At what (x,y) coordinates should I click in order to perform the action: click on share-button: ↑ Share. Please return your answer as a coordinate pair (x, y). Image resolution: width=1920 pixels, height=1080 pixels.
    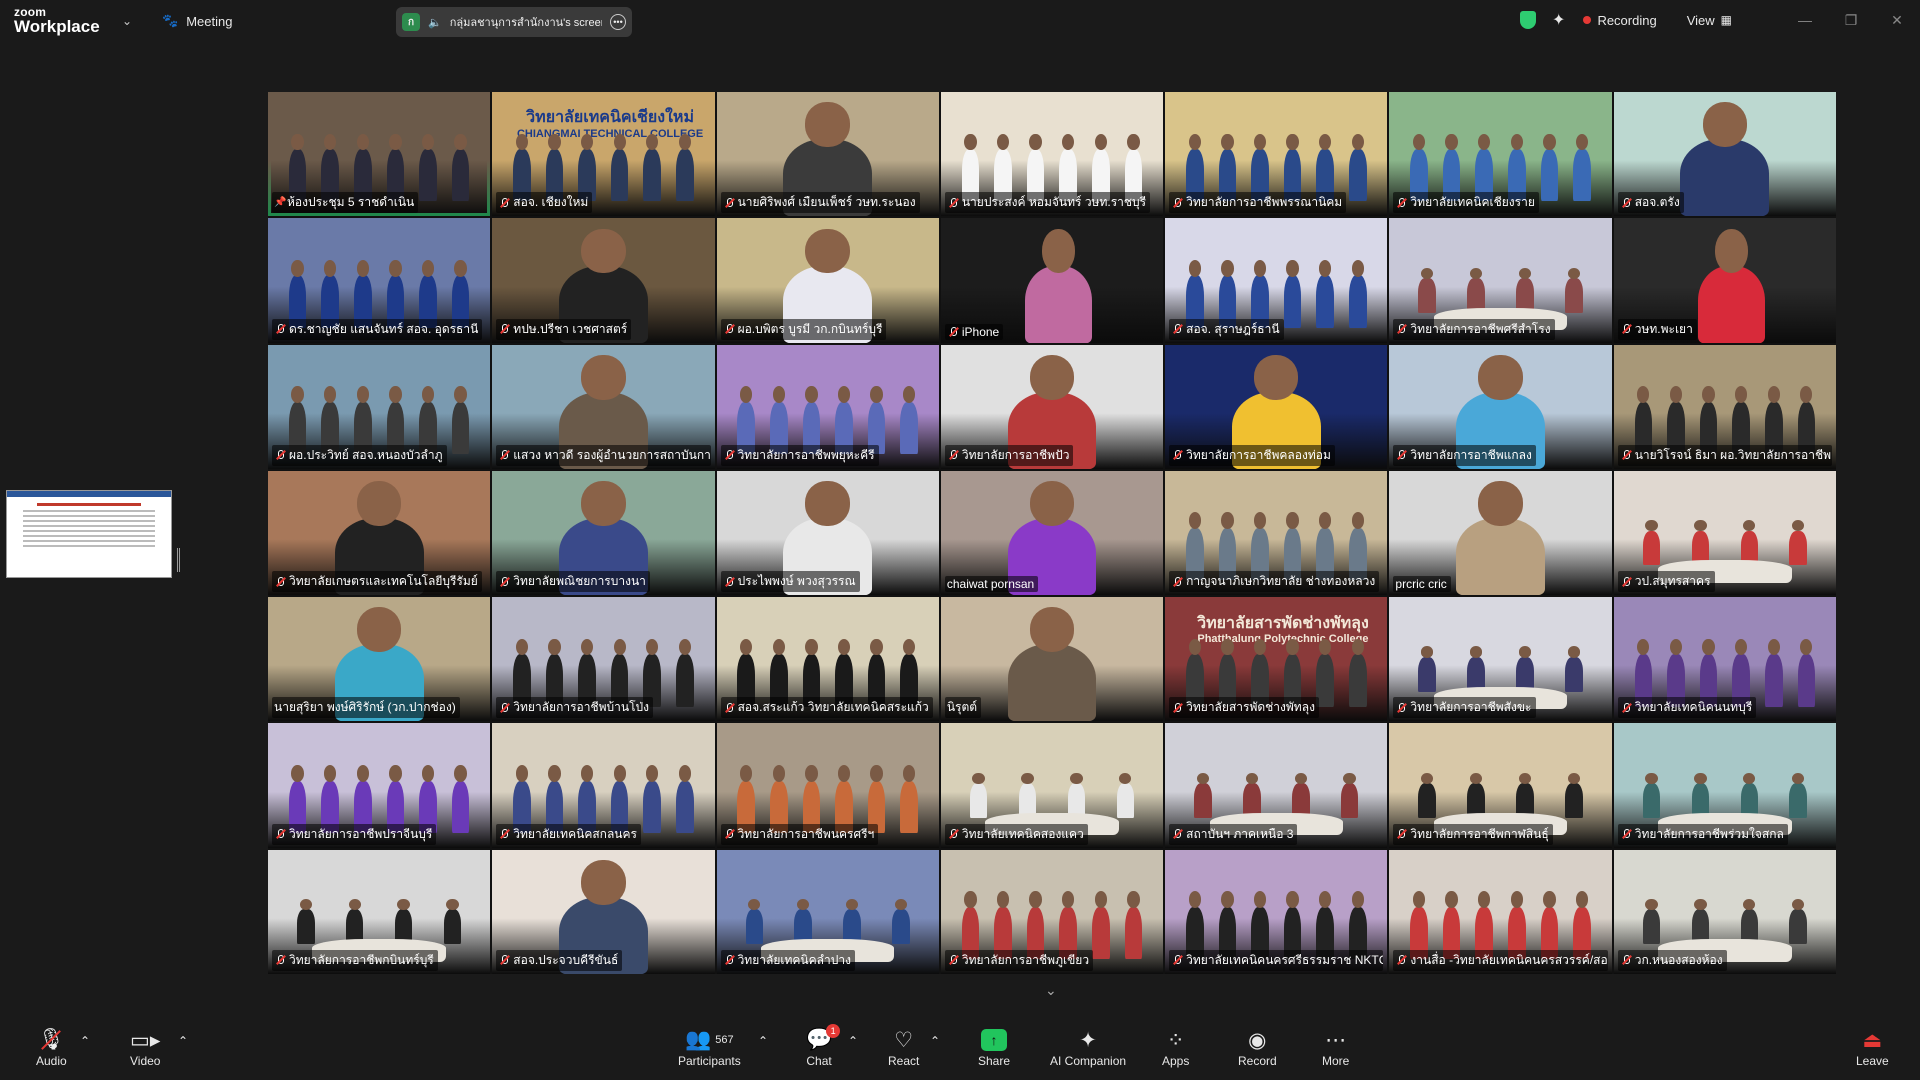
    Looking at the image, I should click on (994, 1047).